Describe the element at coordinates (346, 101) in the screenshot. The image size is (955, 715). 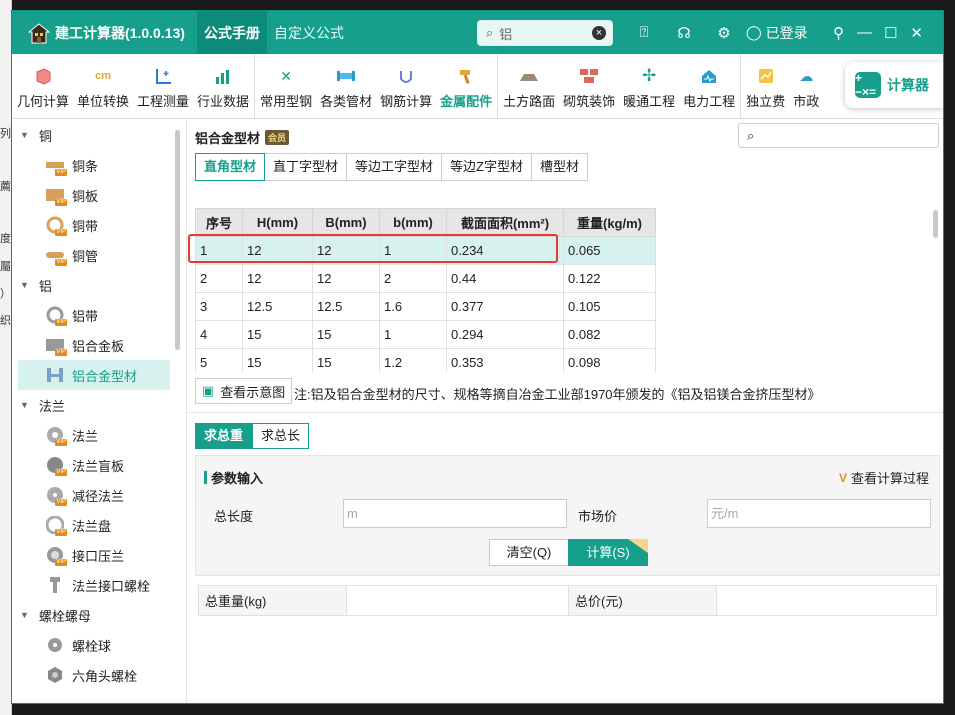
I see `toolbar-label: 各类管材` at that location.